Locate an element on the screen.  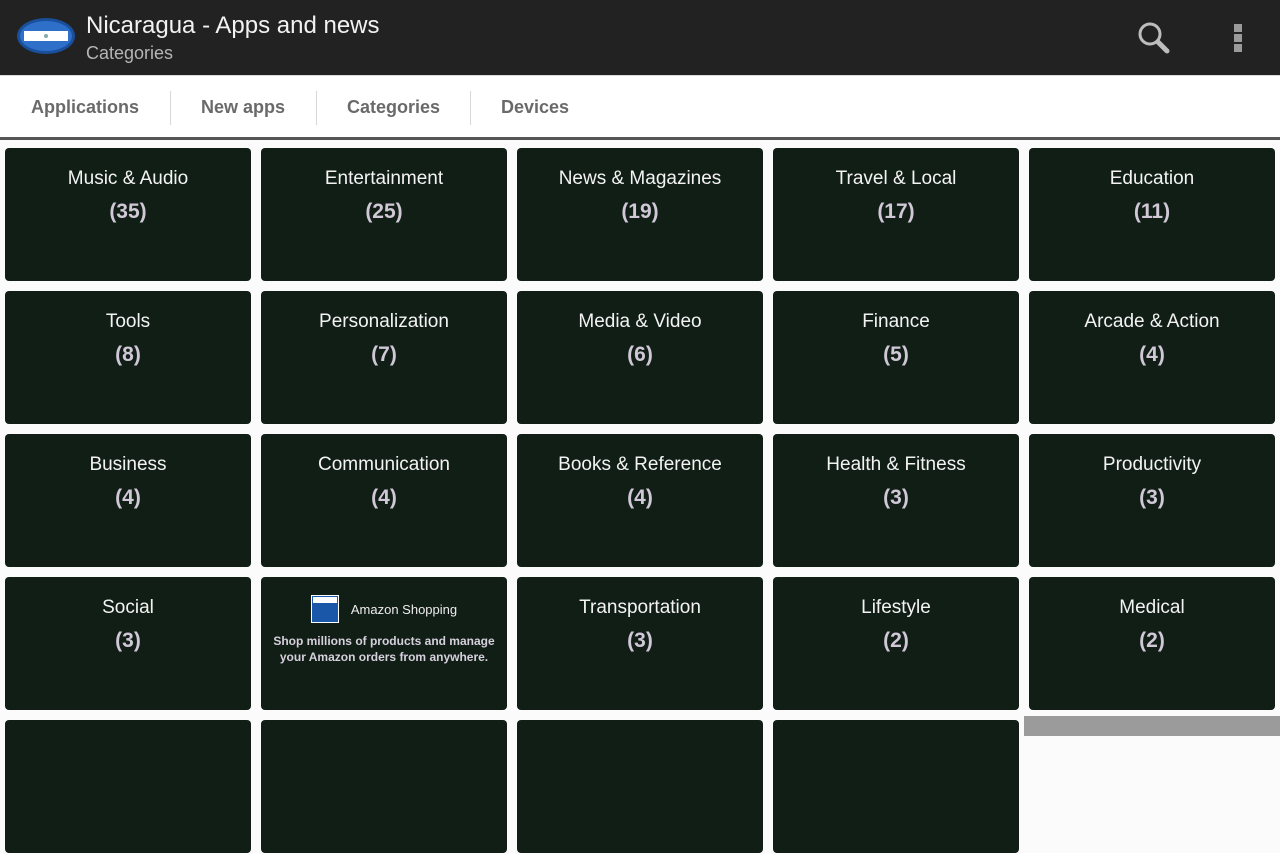
category-name: Social is located at coordinates (128, 607).